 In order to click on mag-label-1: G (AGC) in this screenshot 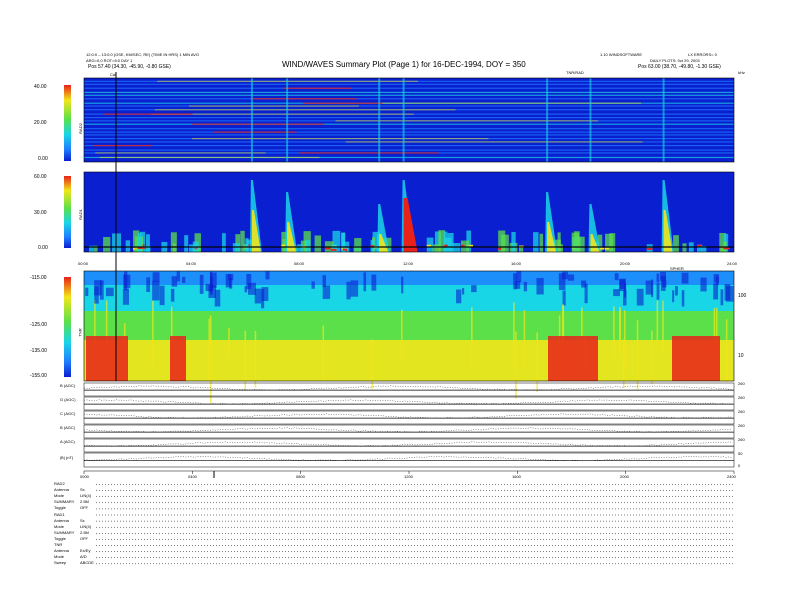, I will do `click(68, 399)`.